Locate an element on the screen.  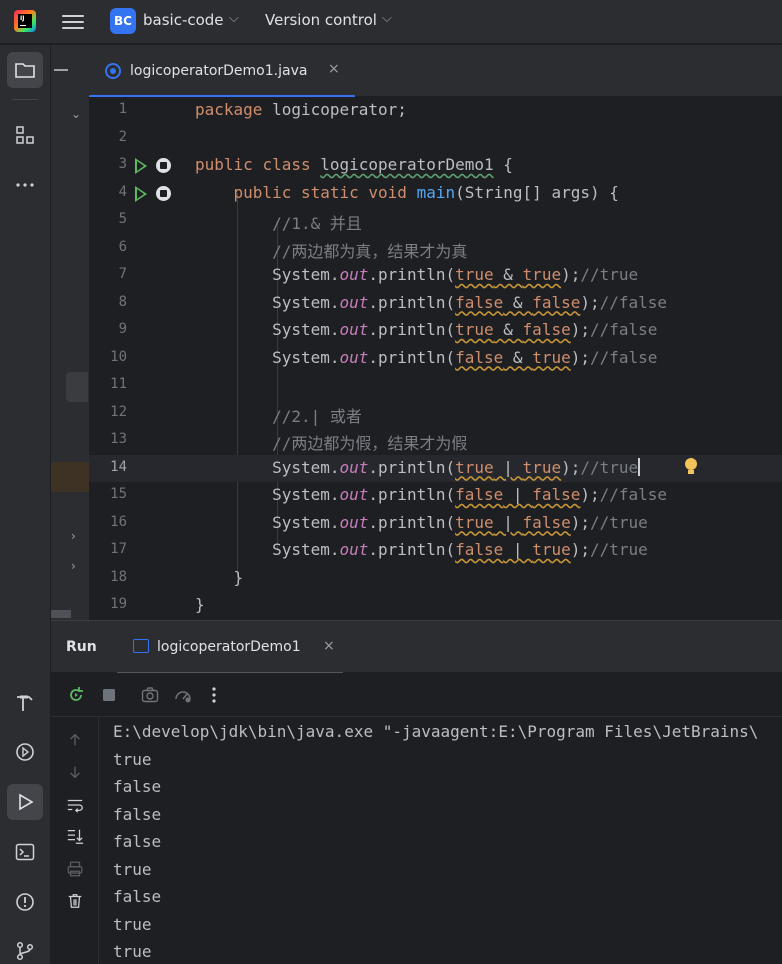
code-text: public static void main(String[] args) { is located at coordinates (426, 192).